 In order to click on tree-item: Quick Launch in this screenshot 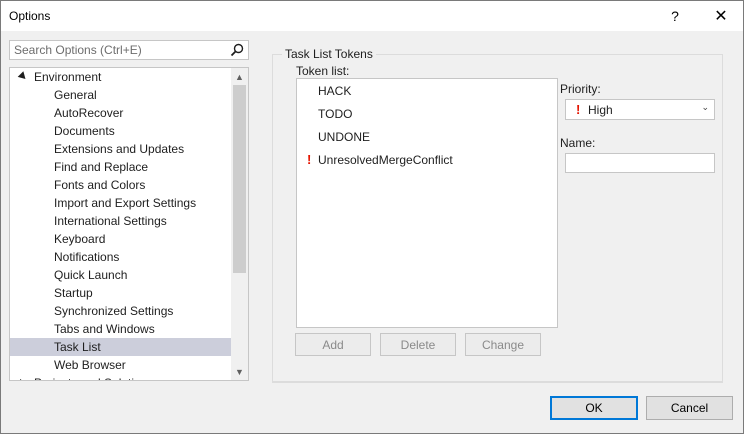, I will do `click(121, 275)`.